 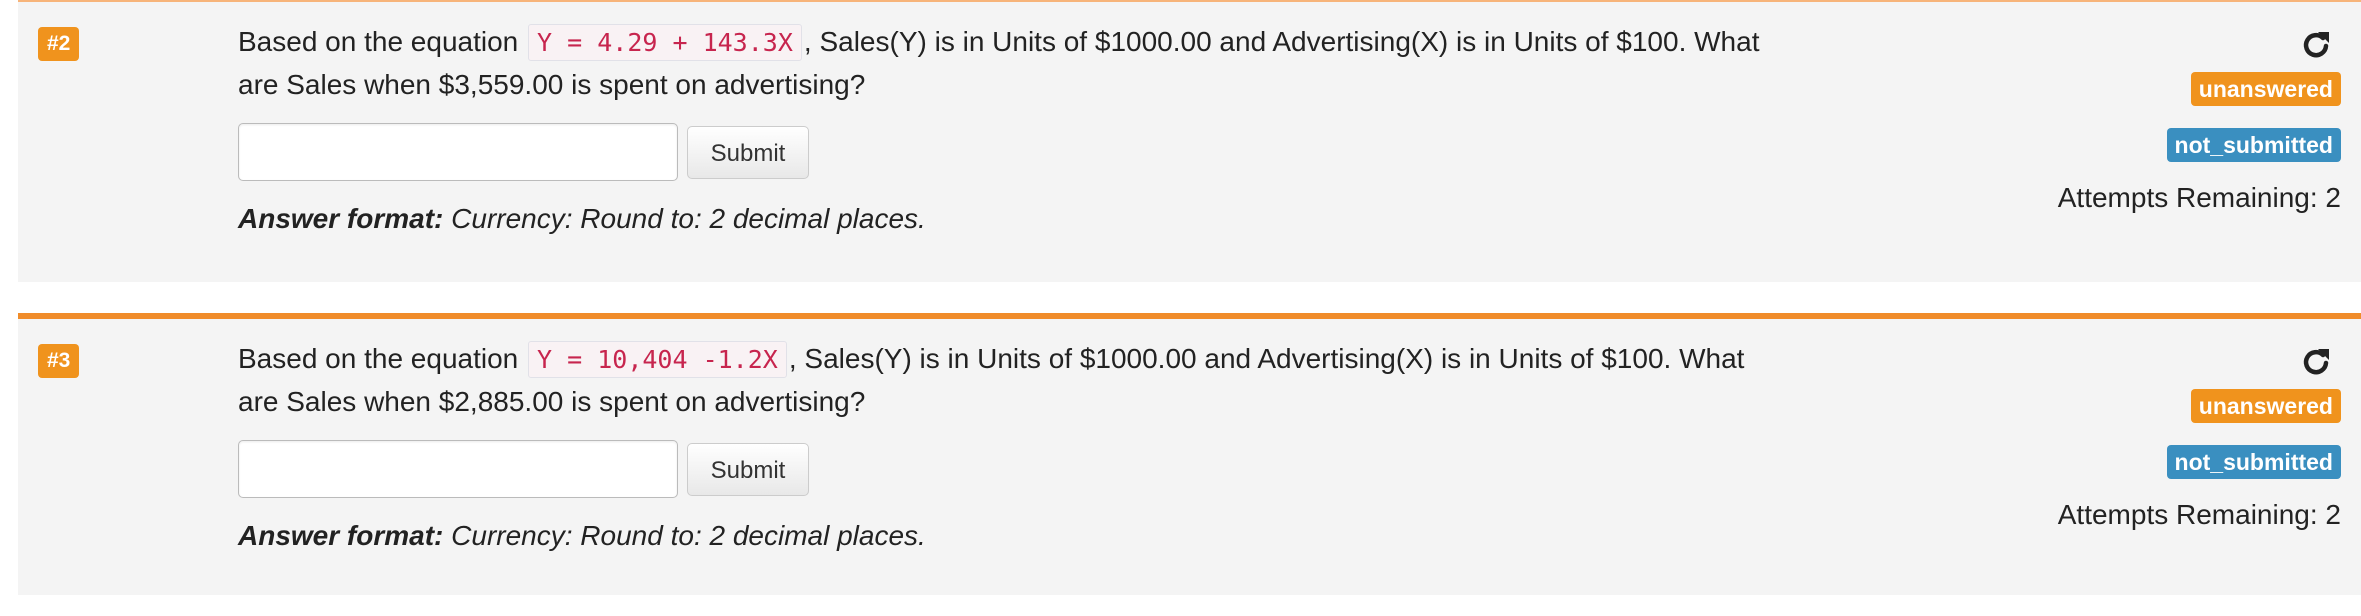 What do you see at coordinates (657, 359) in the screenshot?
I see `equation-code: Y = 10,404 -1.2X` at bounding box center [657, 359].